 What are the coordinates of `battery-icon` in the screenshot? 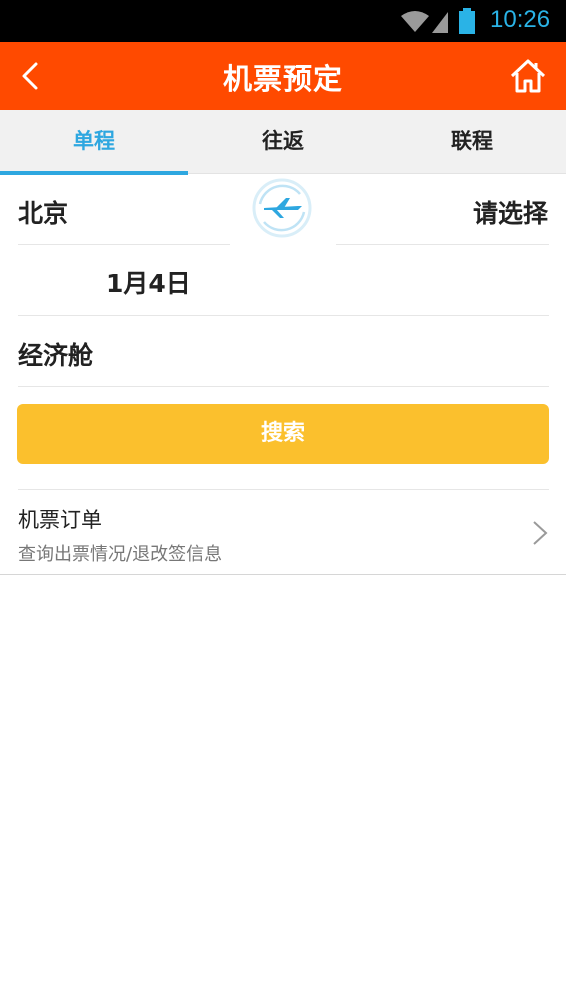 It's located at (467, 21).